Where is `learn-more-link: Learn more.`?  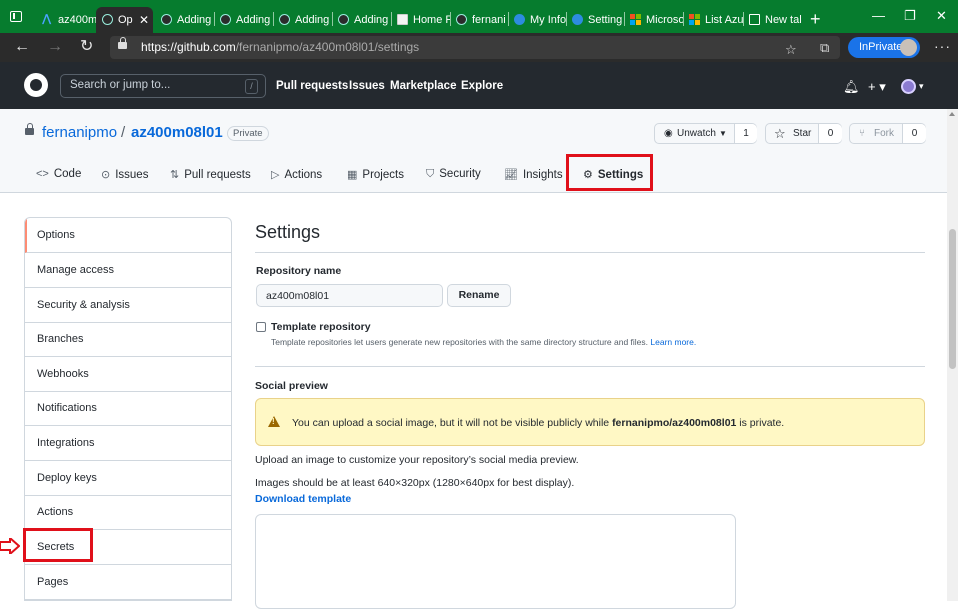
learn-more-link: Learn more. is located at coordinates (673, 342).